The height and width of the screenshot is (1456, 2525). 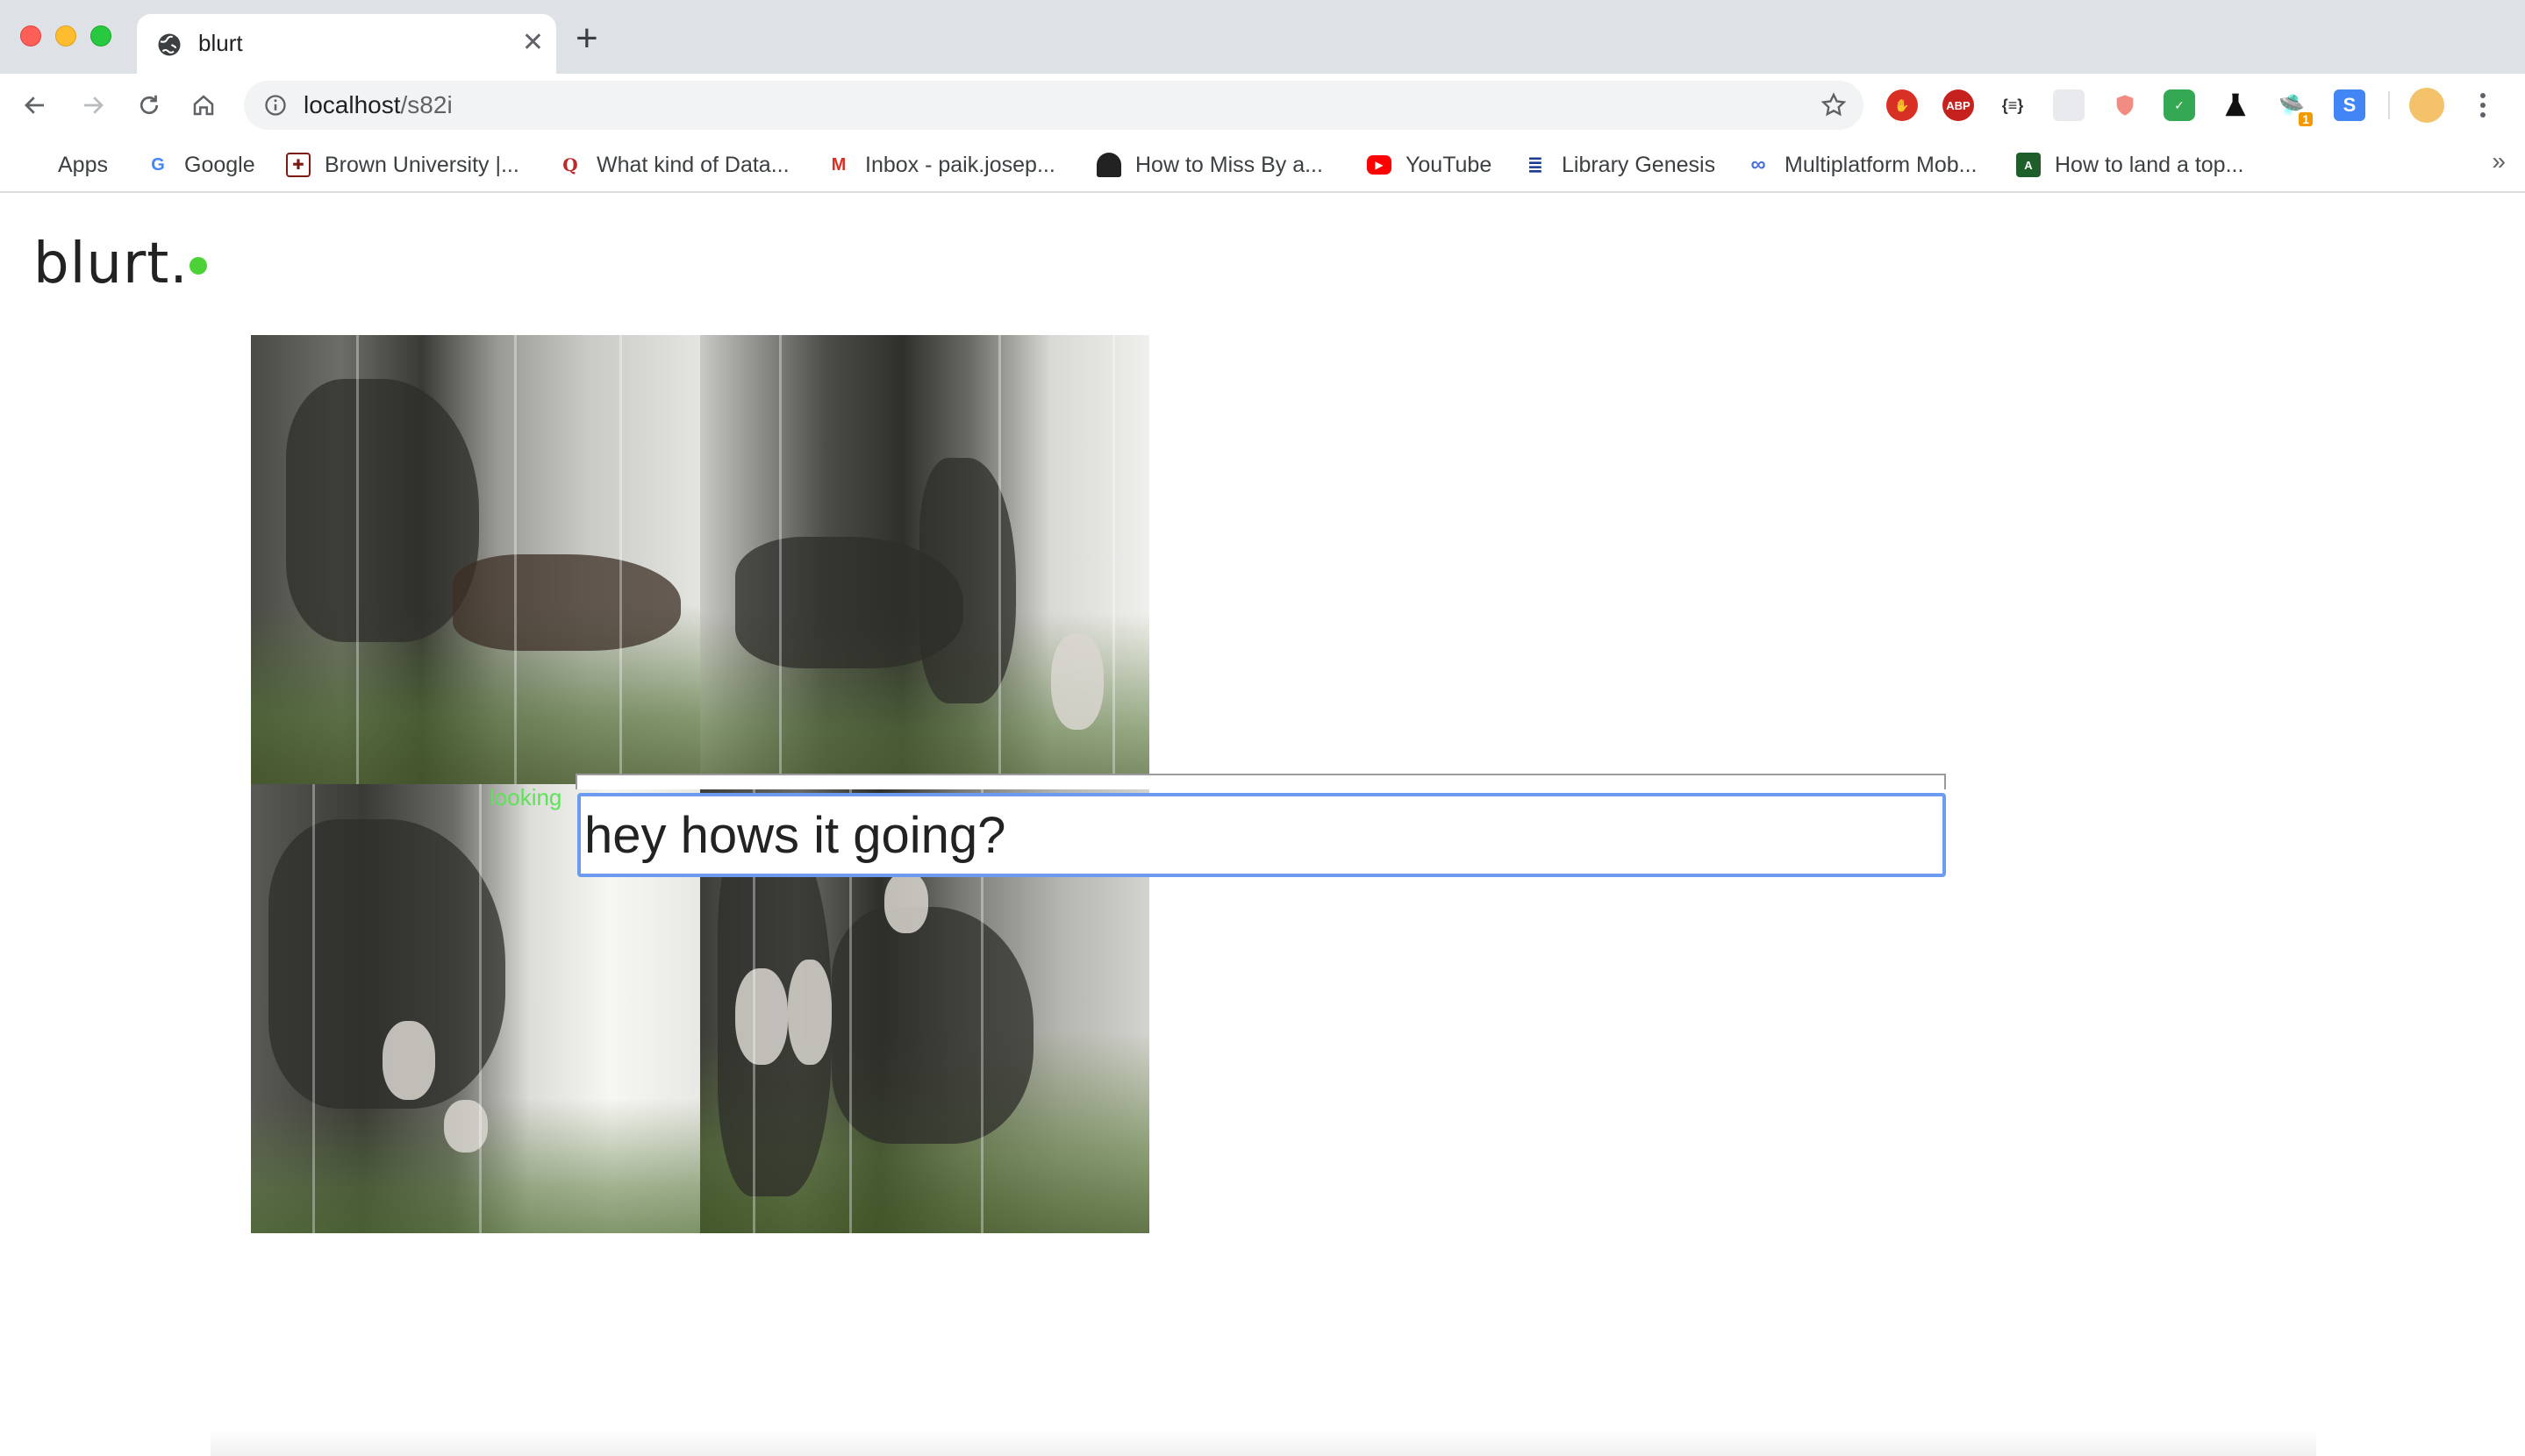 What do you see at coordinates (65, 35) in the screenshot?
I see `window-minimize-button` at bounding box center [65, 35].